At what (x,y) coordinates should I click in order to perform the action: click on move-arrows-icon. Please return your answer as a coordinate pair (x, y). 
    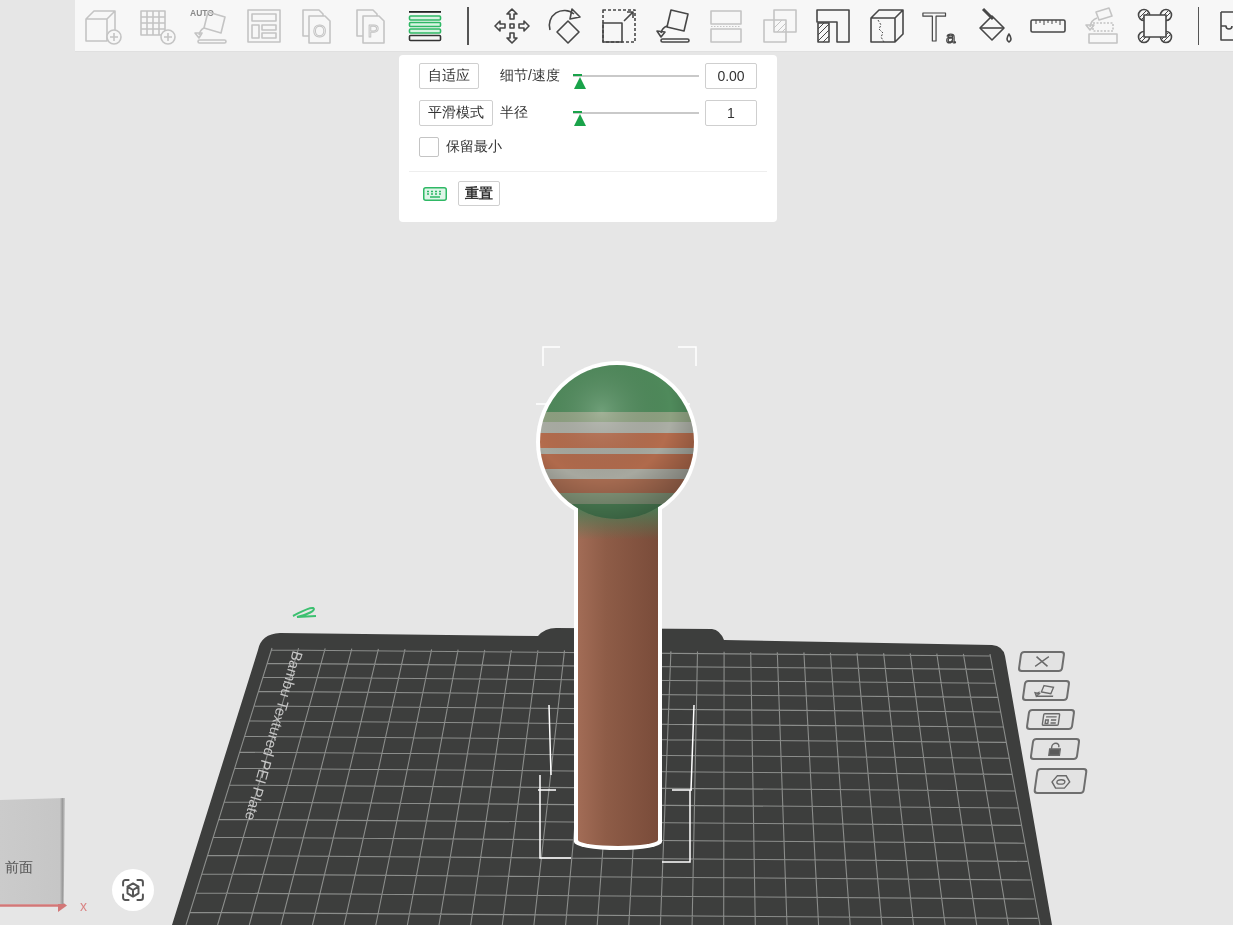
    Looking at the image, I should click on (511, 25).